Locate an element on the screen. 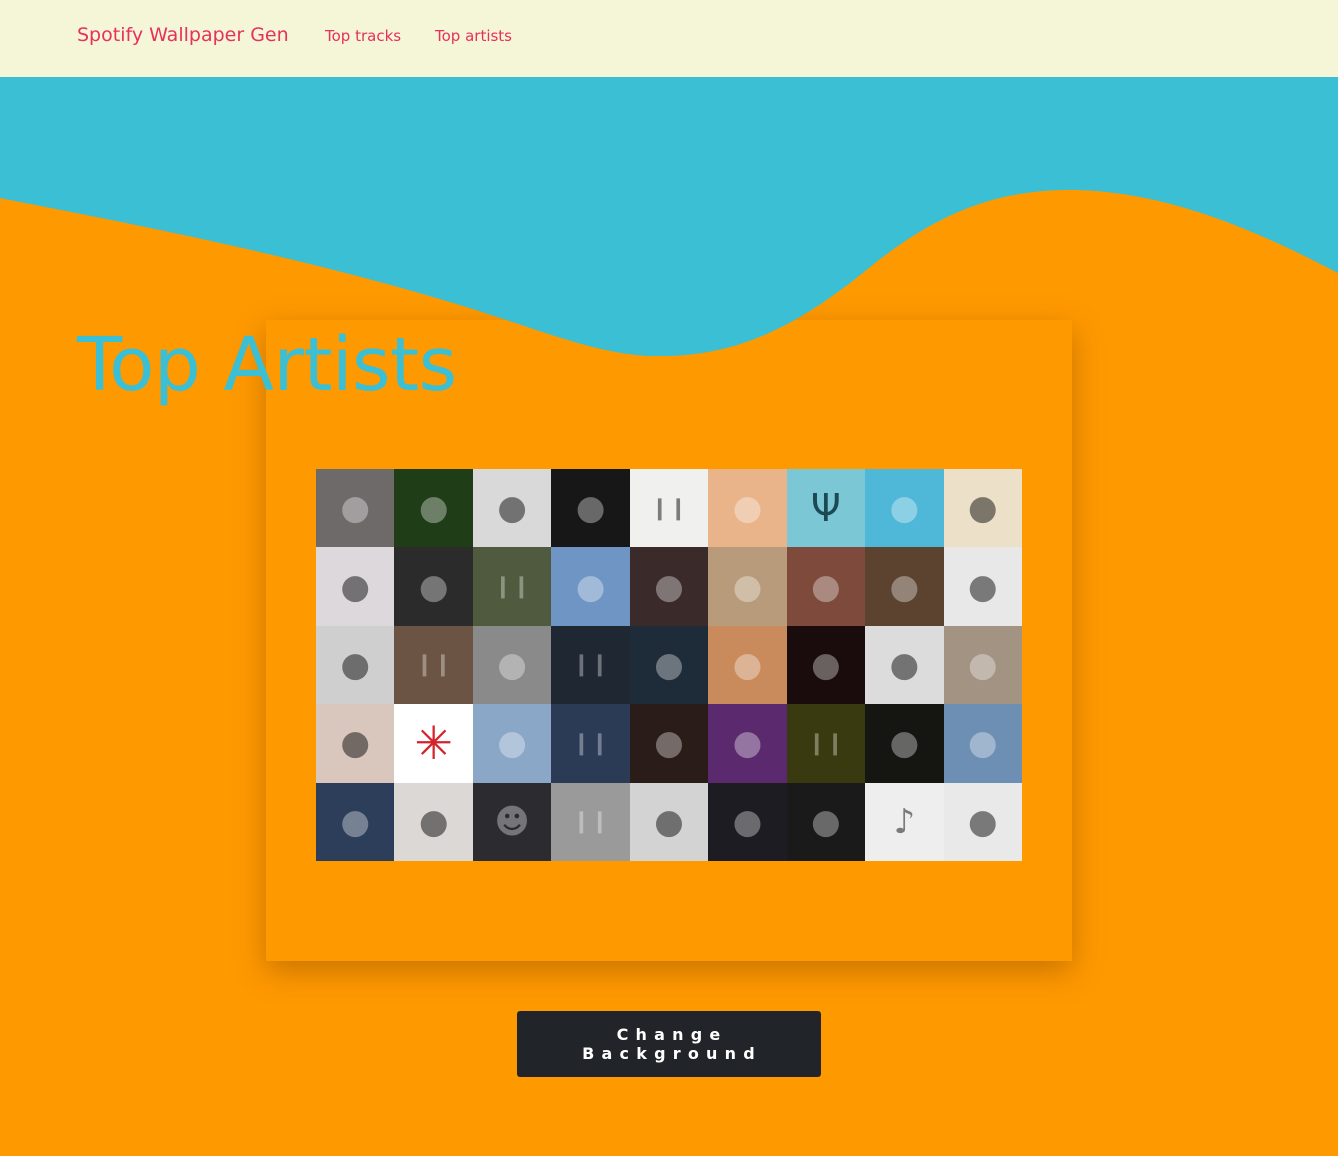 The height and width of the screenshot is (1156, 1338). artist-tile: Ψ is located at coordinates (826, 508).